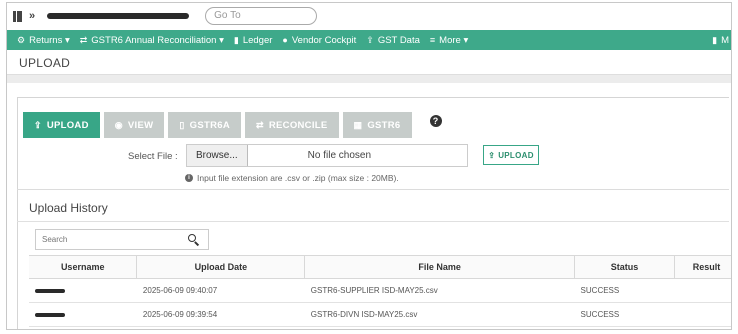  I want to click on column-header-username: Username, so click(83, 267).